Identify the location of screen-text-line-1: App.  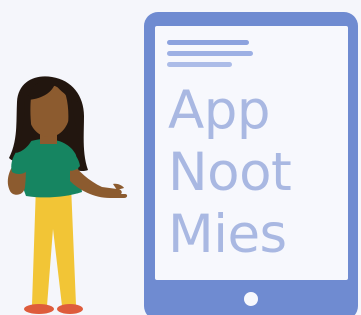
(219, 110).